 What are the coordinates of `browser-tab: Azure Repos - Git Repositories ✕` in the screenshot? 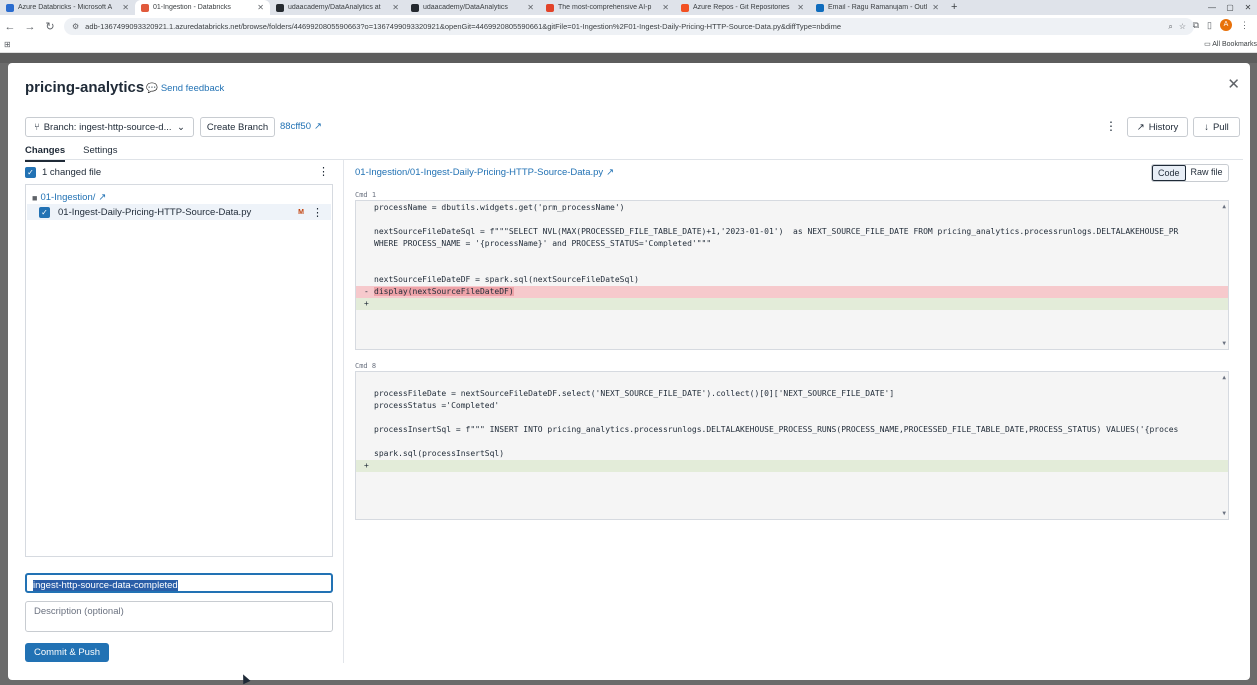 It's located at (742, 7).